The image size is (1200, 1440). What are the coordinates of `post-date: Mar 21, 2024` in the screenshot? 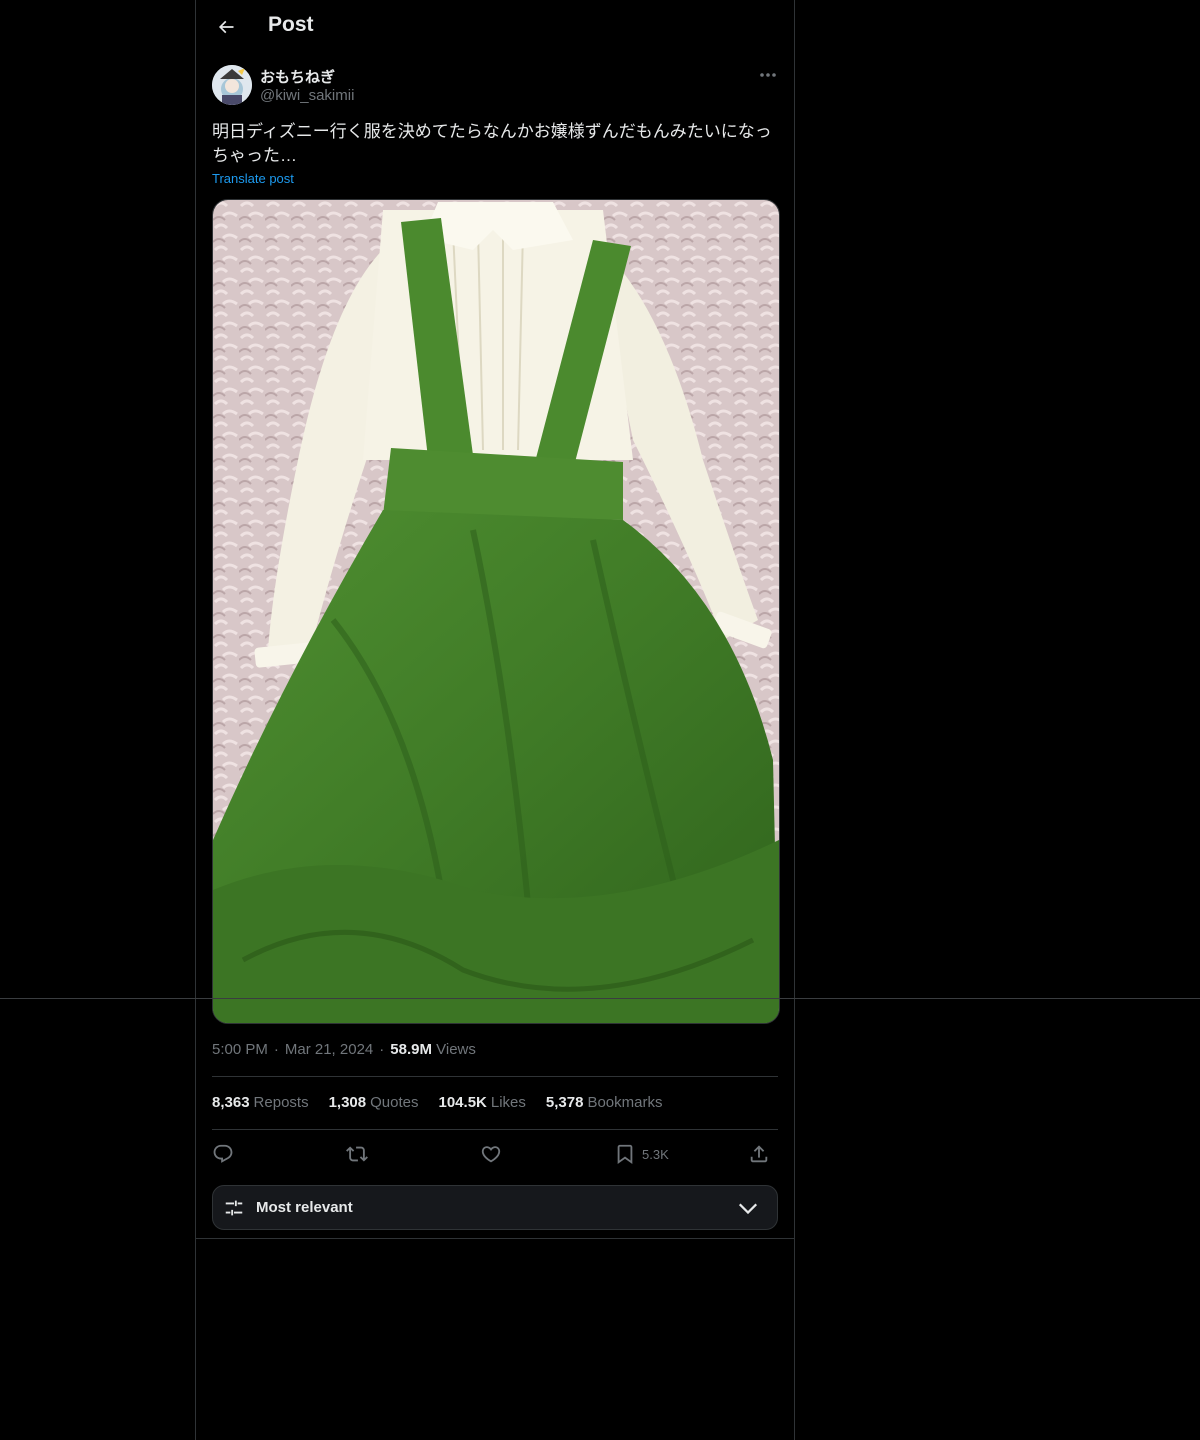 It's located at (329, 1049).